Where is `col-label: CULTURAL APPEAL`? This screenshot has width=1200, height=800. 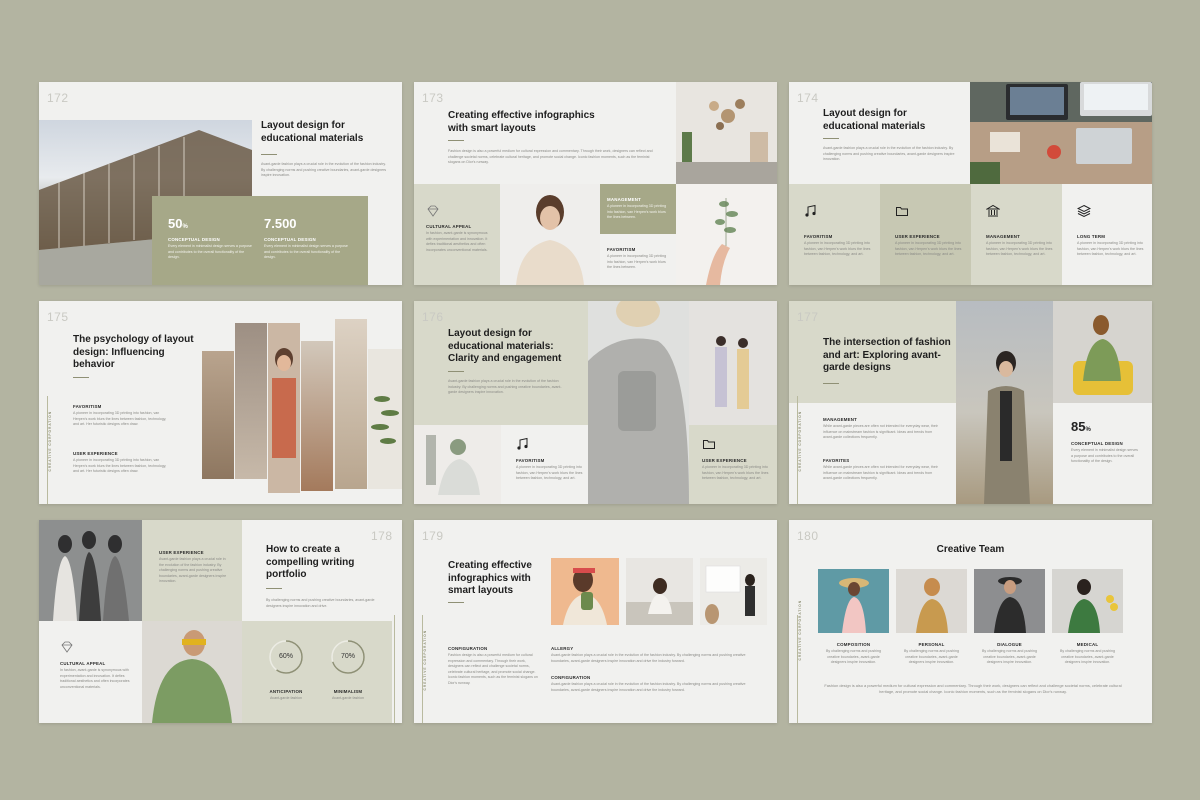 col-label: CULTURAL APPEAL is located at coordinates (449, 226).